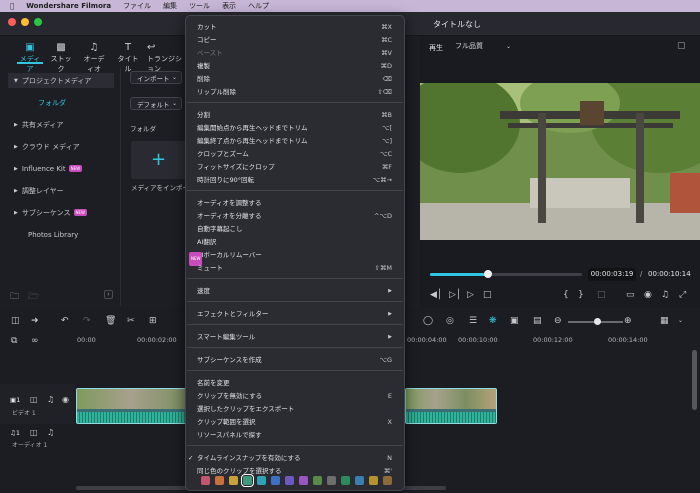 The height and width of the screenshot is (493, 700). What do you see at coordinates (628, 321) in the screenshot?
I see `zoom-in-icon: ⊕` at bounding box center [628, 321].